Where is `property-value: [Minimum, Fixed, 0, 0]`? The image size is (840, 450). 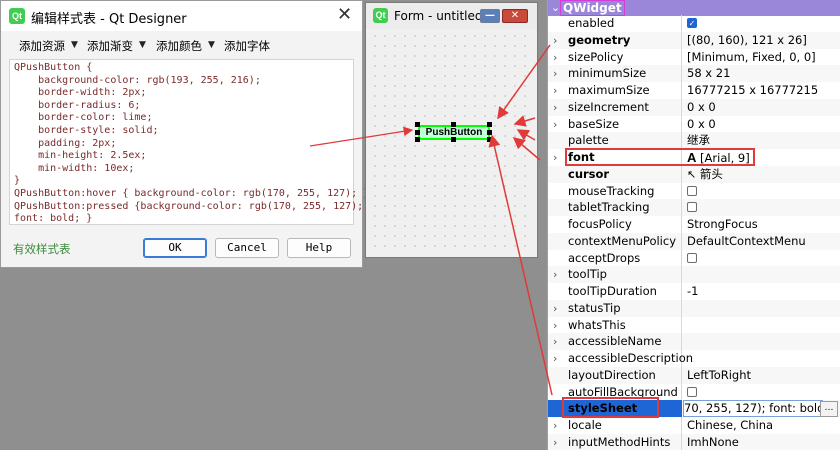 property-value: [Minimum, Fixed, 0, 0] is located at coordinates (751, 57).